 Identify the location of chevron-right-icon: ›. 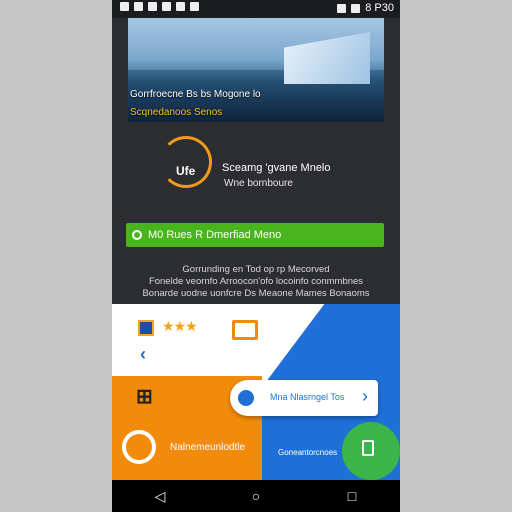
(365, 396).